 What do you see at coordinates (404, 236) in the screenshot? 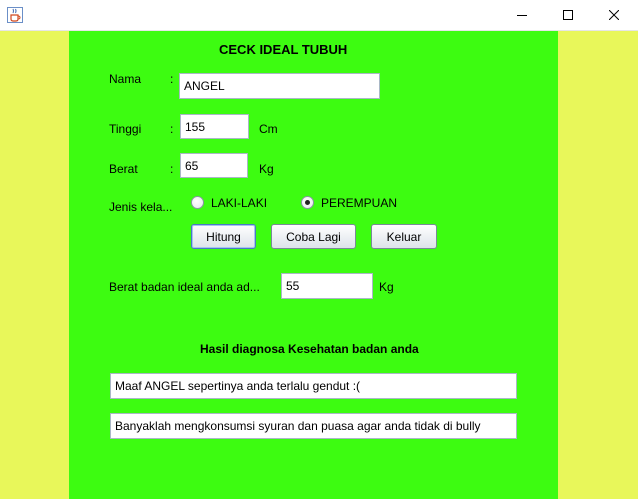
I see `keluar-button: Keluar` at bounding box center [404, 236].